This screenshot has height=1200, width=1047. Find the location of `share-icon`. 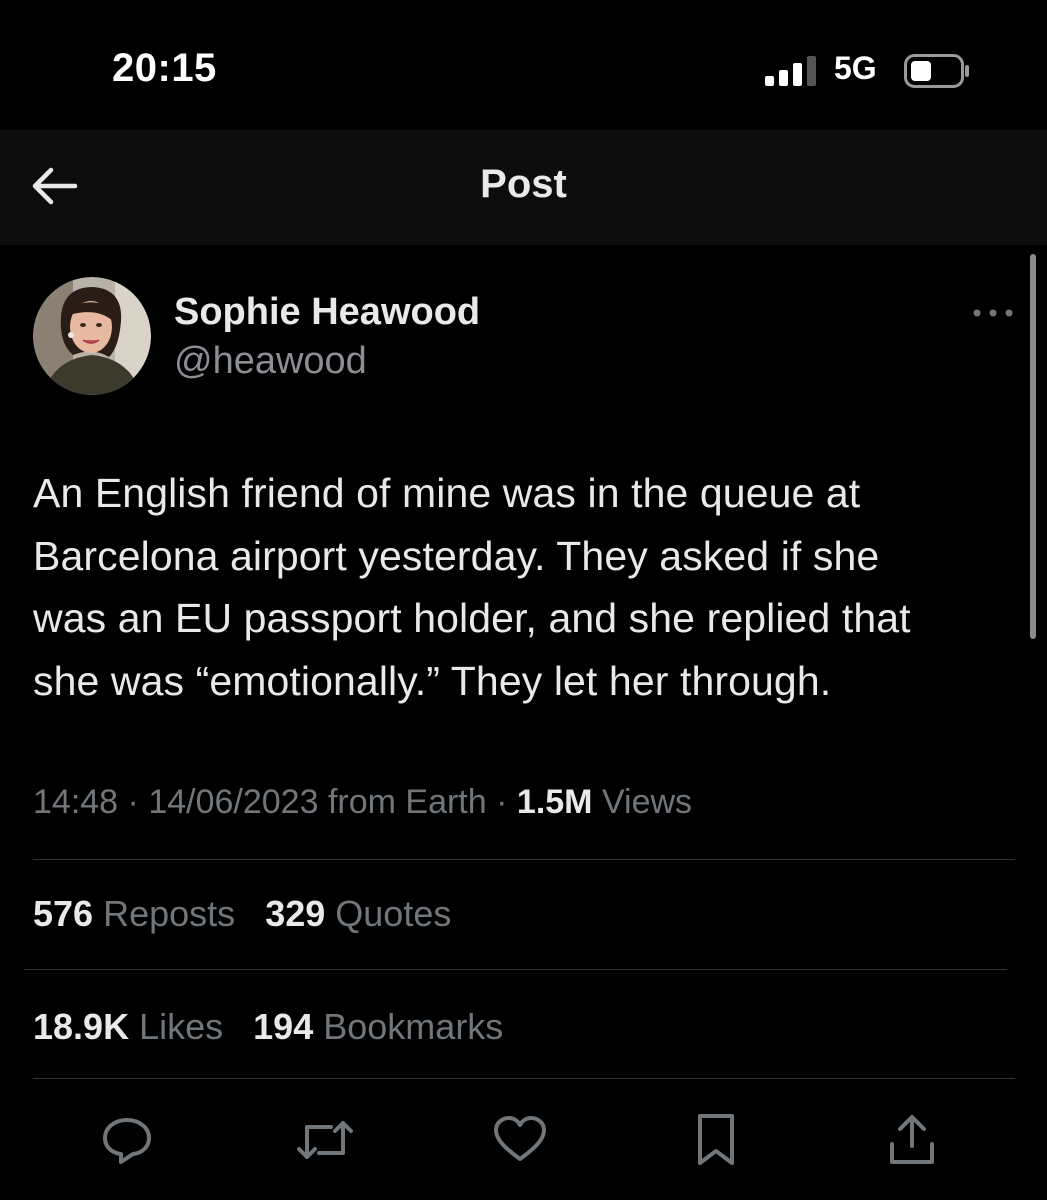

share-icon is located at coordinates (912, 1139).